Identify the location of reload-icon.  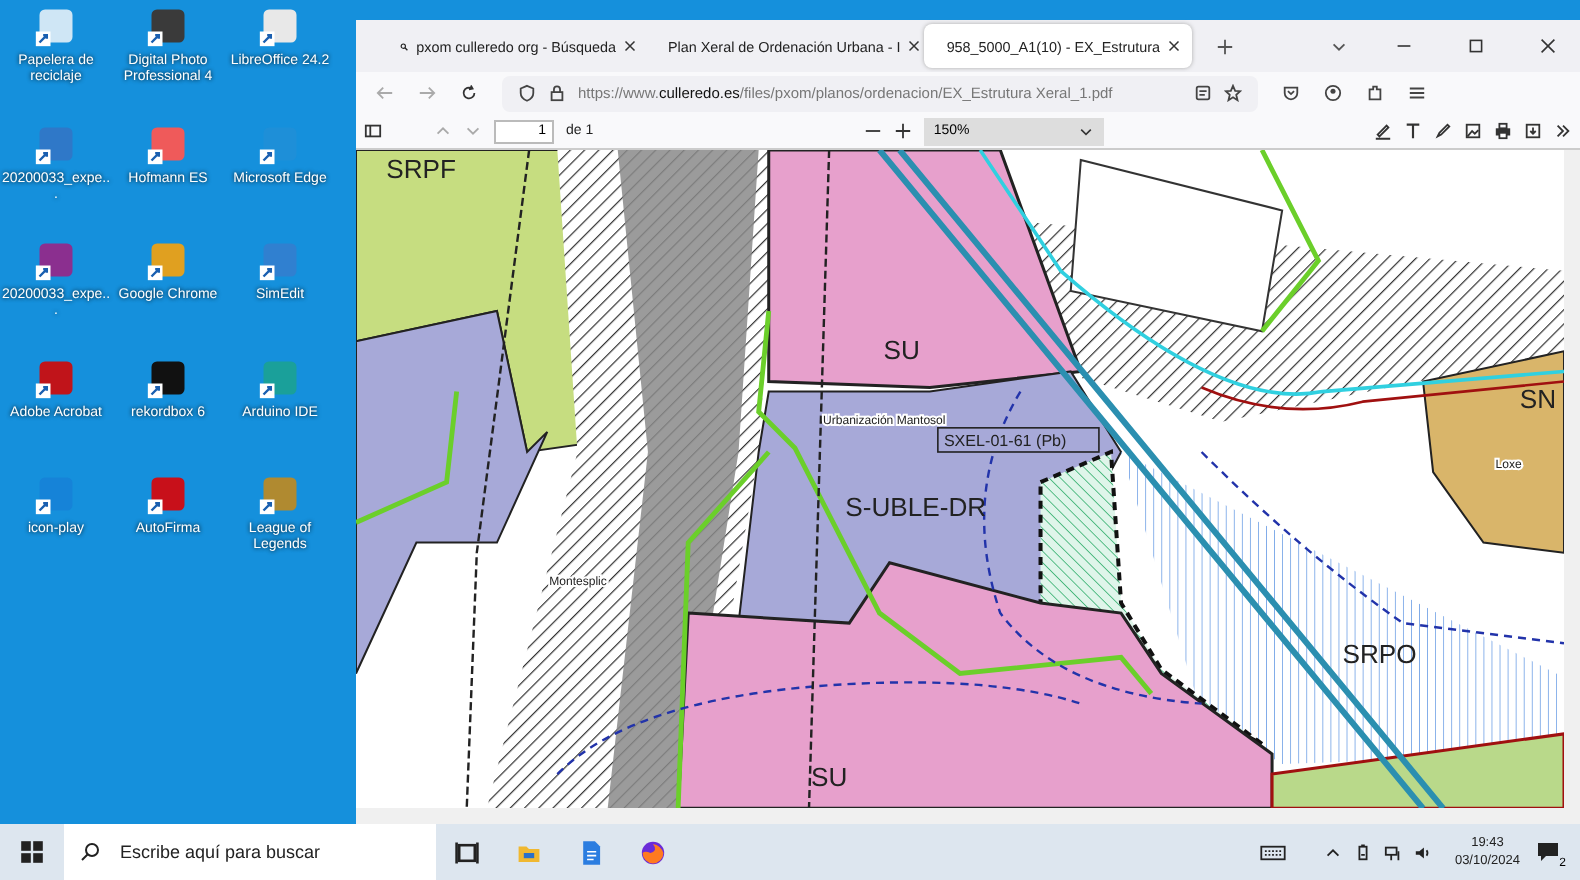
(469, 93).